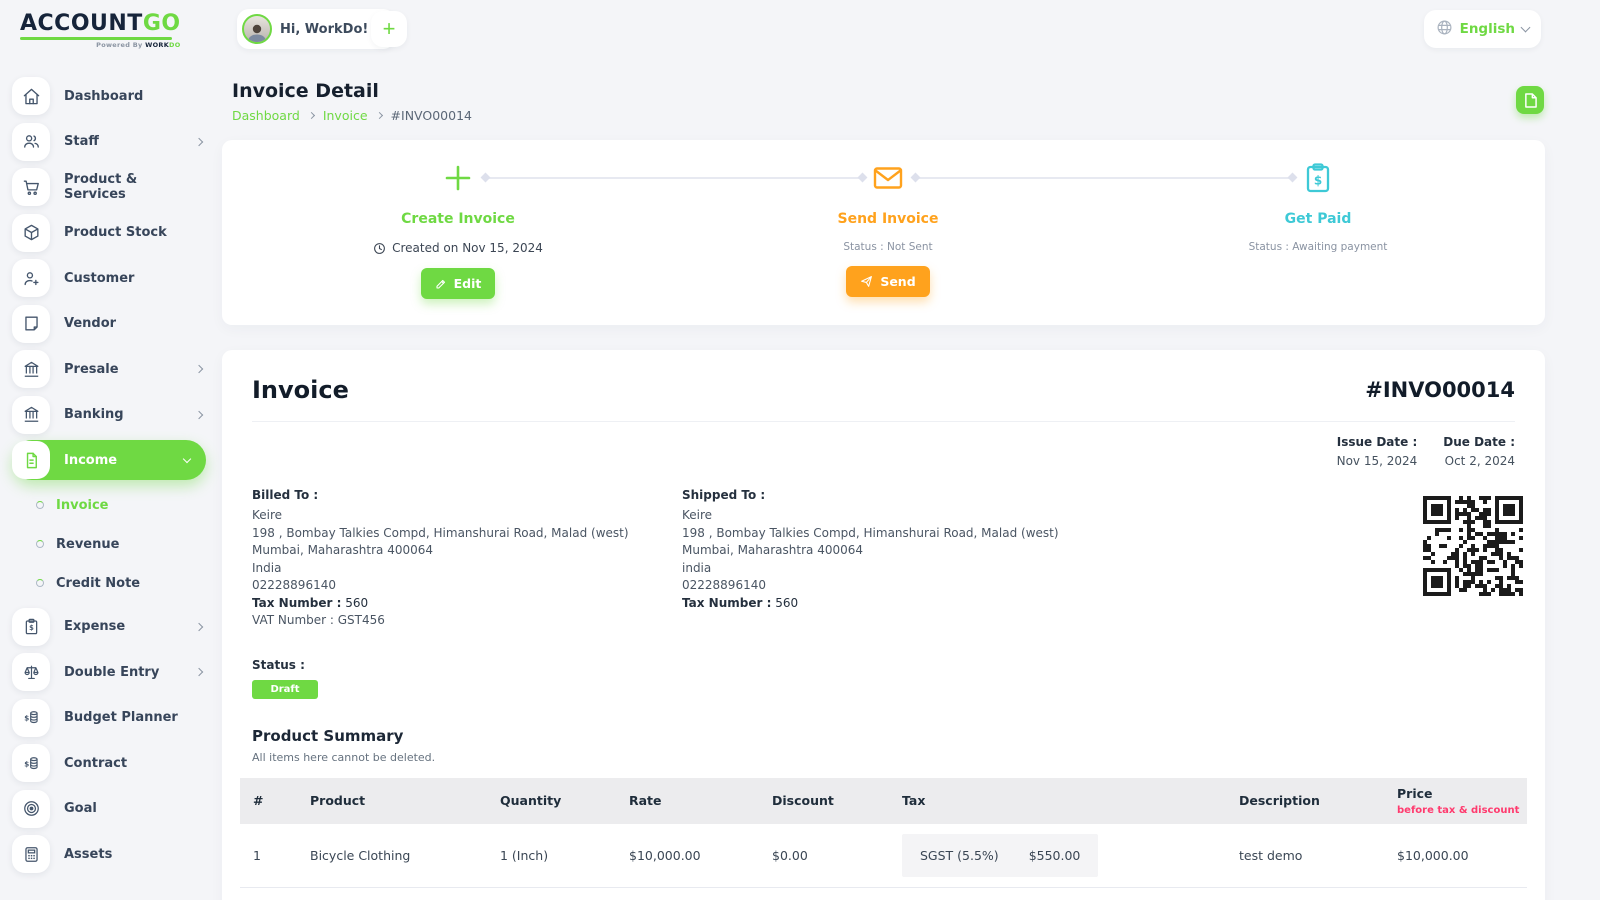 Image resolution: width=1600 pixels, height=900 pixels. Describe the element at coordinates (1271, 855) in the screenshot. I see `cell-description: test demo` at that location.